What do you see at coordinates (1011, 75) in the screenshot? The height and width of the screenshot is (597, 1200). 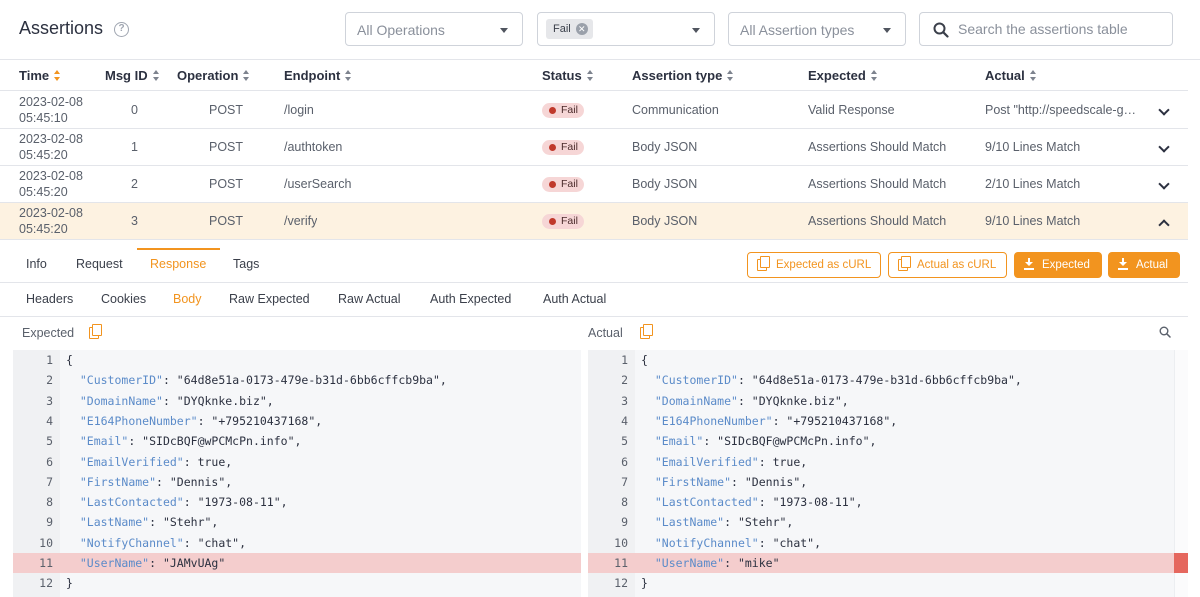 I see `column-header-actual: Actual` at bounding box center [1011, 75].